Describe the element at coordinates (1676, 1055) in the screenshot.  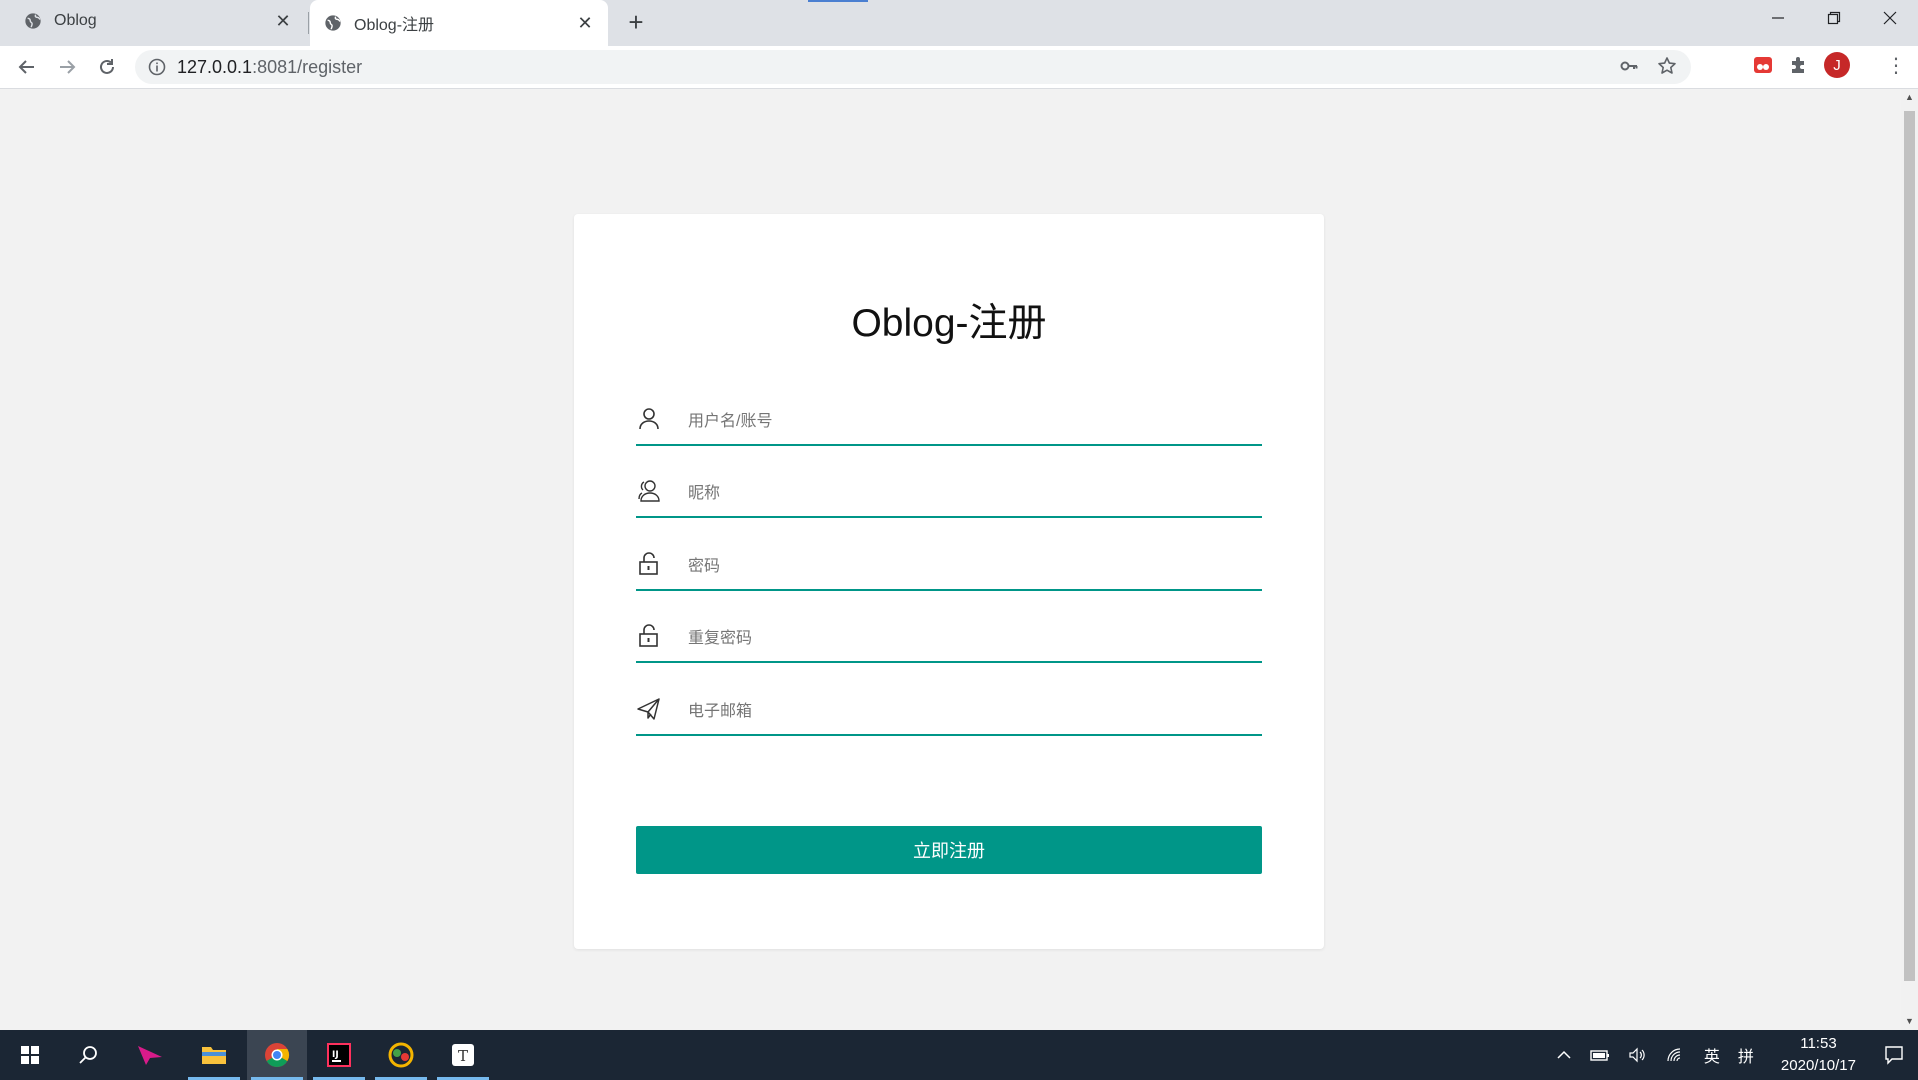
I see `wifi-icon` at that location.